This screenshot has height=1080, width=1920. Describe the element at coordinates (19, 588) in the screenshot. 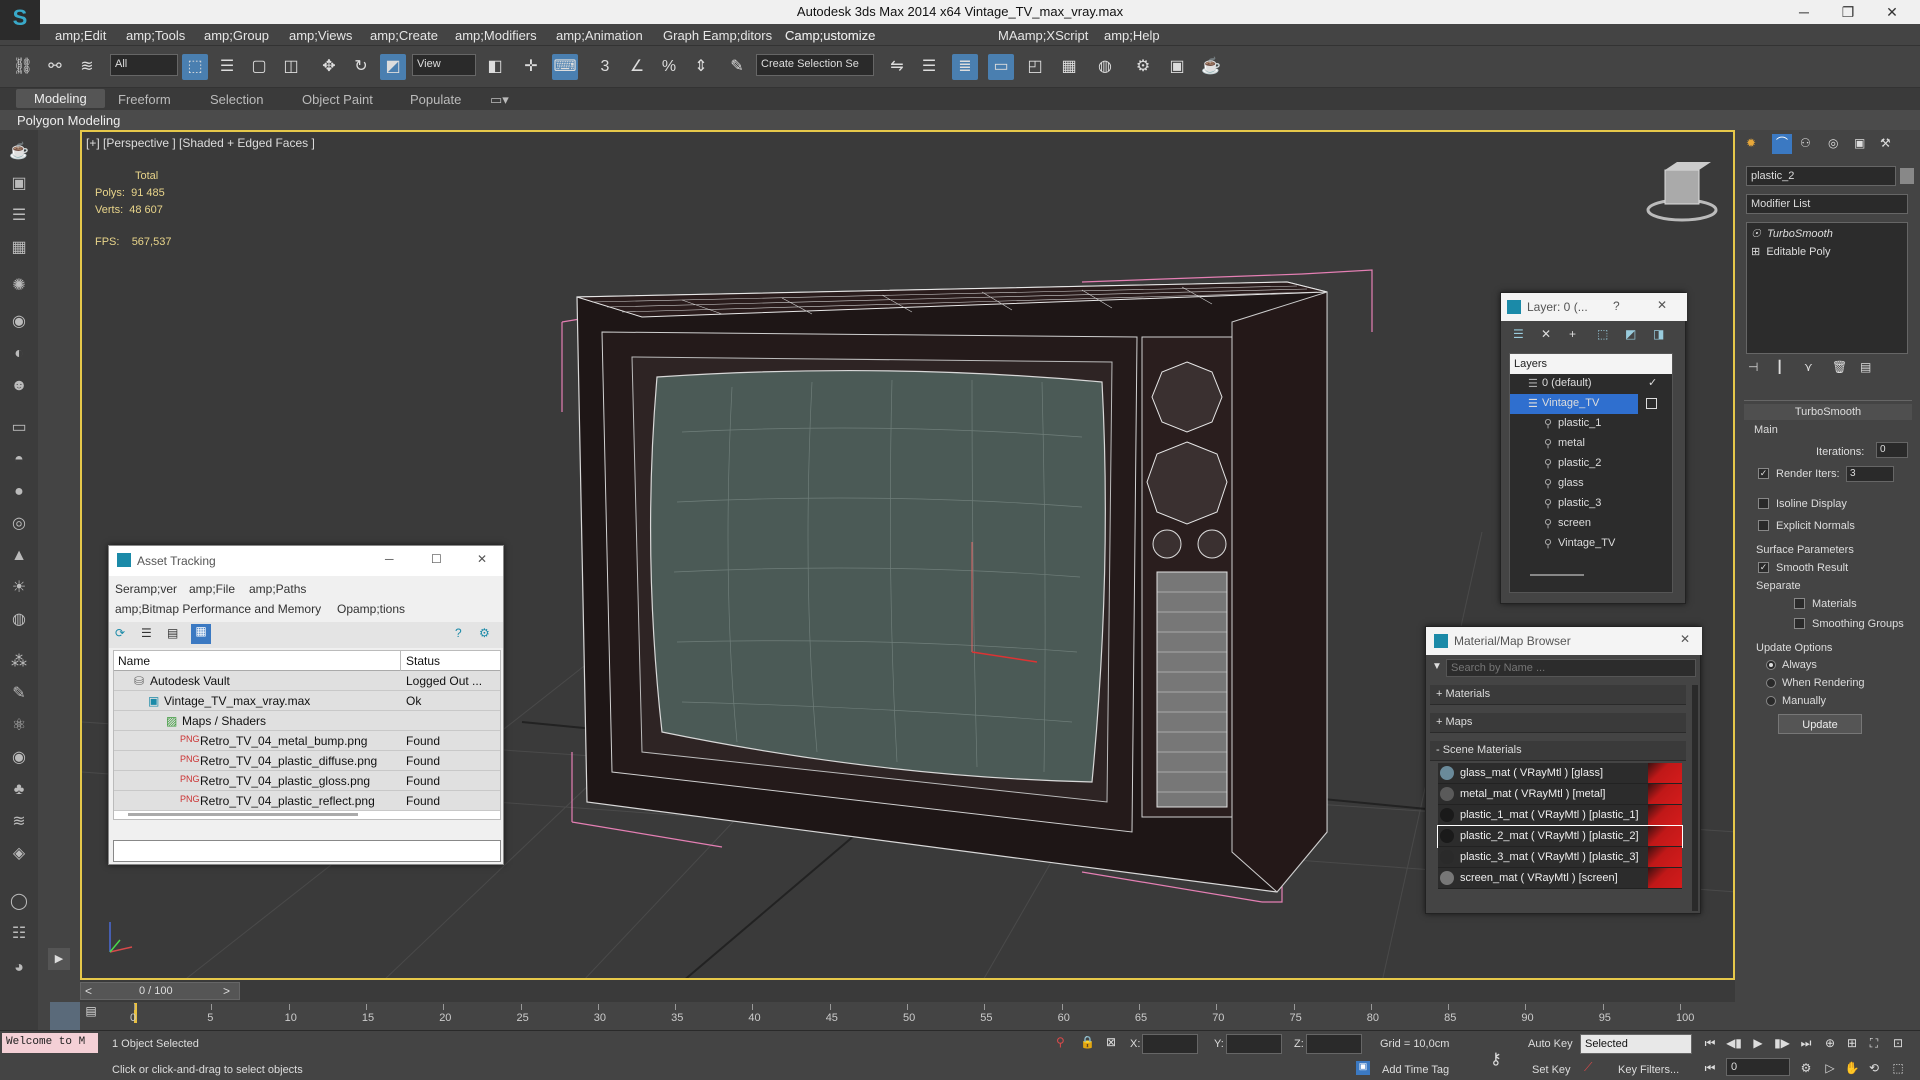

I see `sun-icon: ☀` at that location.